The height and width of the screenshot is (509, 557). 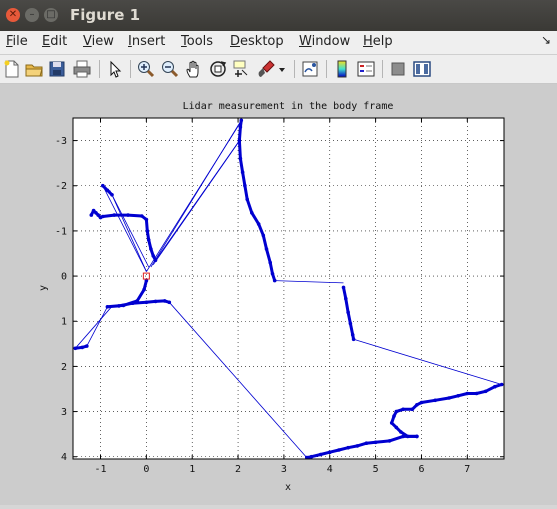 What do you see at coordinates (194, 69) in the screenshot?
I see `pan-hand-icon` at bounding box center [194, 69].